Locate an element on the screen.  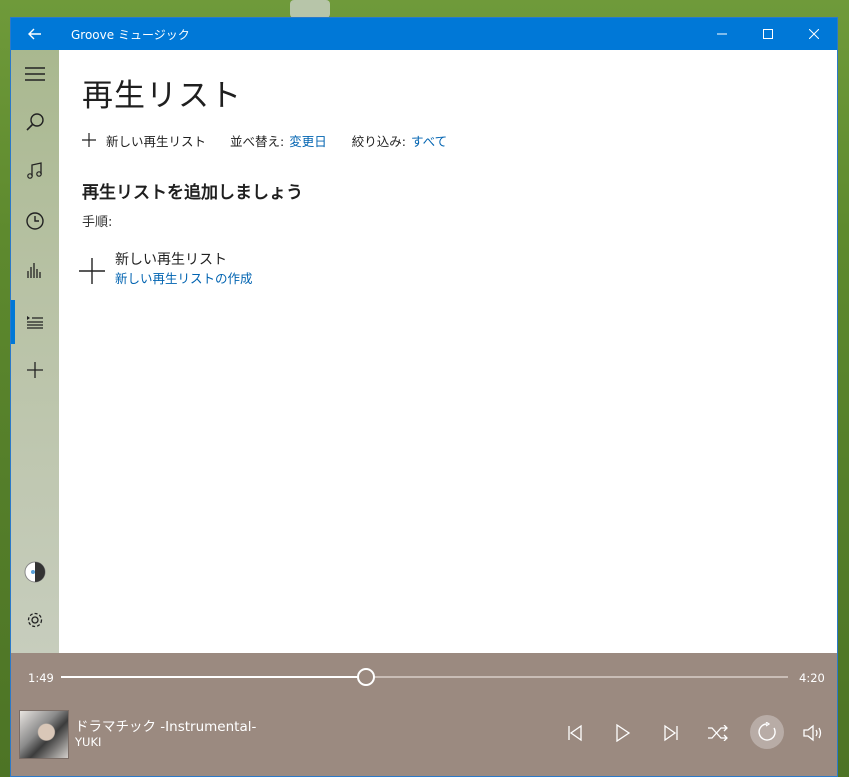
volume-icon is located at coordinates (814, 733).